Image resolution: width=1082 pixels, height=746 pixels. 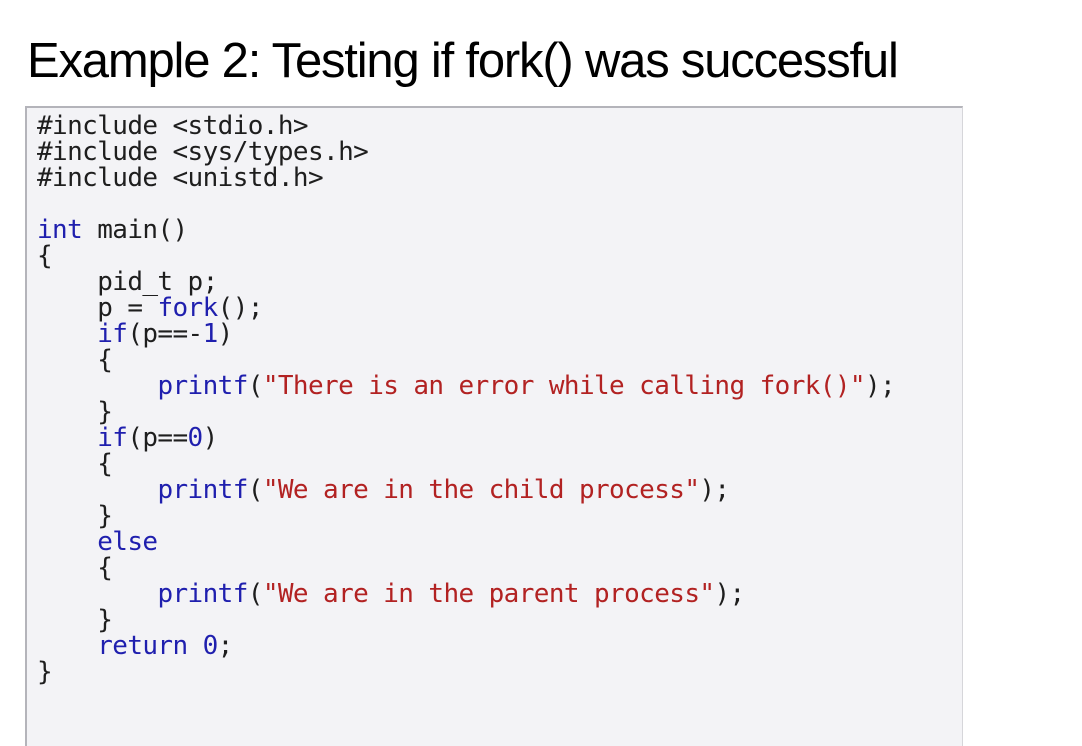 I want to click on code-keyword: return, so click(x=142, y=646).